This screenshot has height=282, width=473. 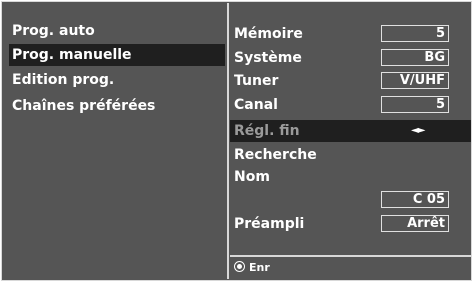 I want to click on footer-hint: Enr, so click(x=252, y=268).